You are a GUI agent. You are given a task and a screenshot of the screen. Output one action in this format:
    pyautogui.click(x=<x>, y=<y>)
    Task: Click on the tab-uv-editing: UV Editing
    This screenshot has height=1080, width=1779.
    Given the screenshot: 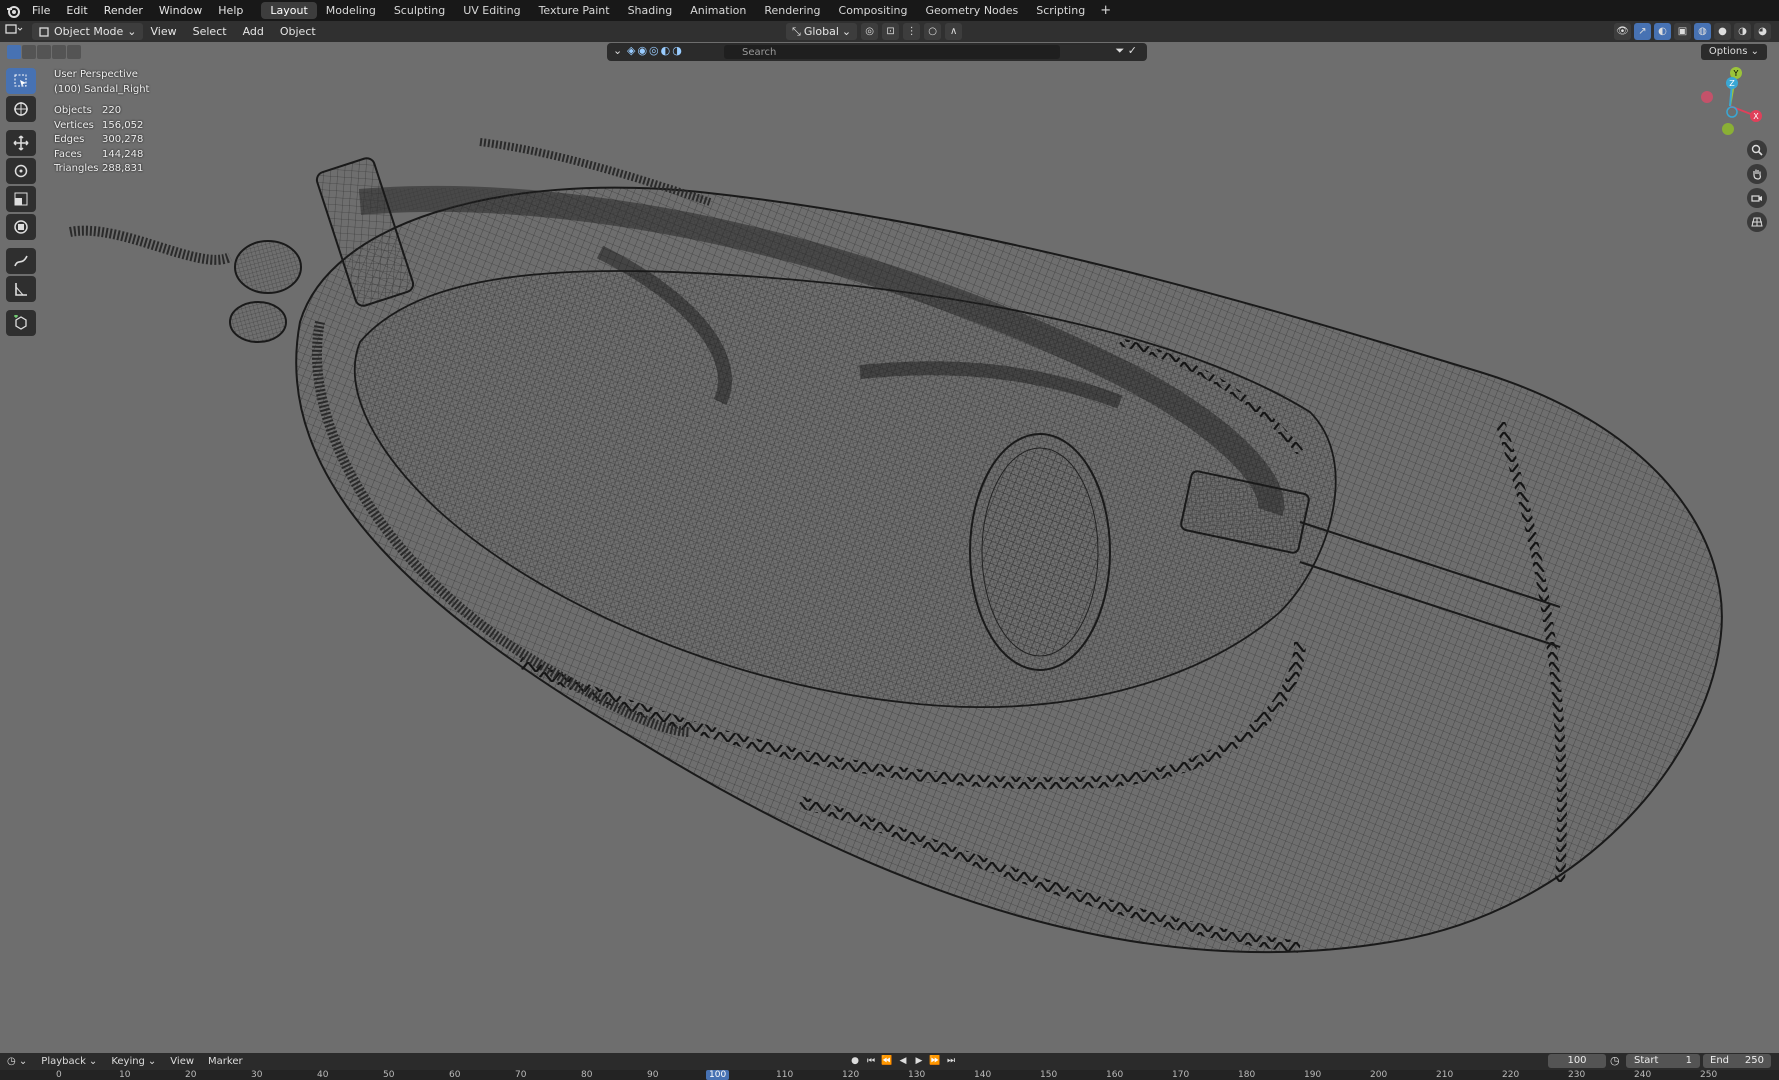 What is the action you would take?
    pyautogui.click(x=491, y=10)
    